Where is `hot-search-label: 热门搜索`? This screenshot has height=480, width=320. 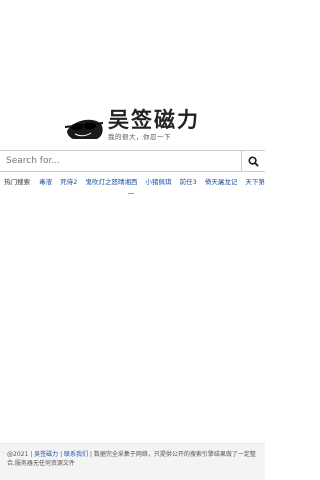 hot-search-label: 热门搜索 is located at coordinates (17, 182).